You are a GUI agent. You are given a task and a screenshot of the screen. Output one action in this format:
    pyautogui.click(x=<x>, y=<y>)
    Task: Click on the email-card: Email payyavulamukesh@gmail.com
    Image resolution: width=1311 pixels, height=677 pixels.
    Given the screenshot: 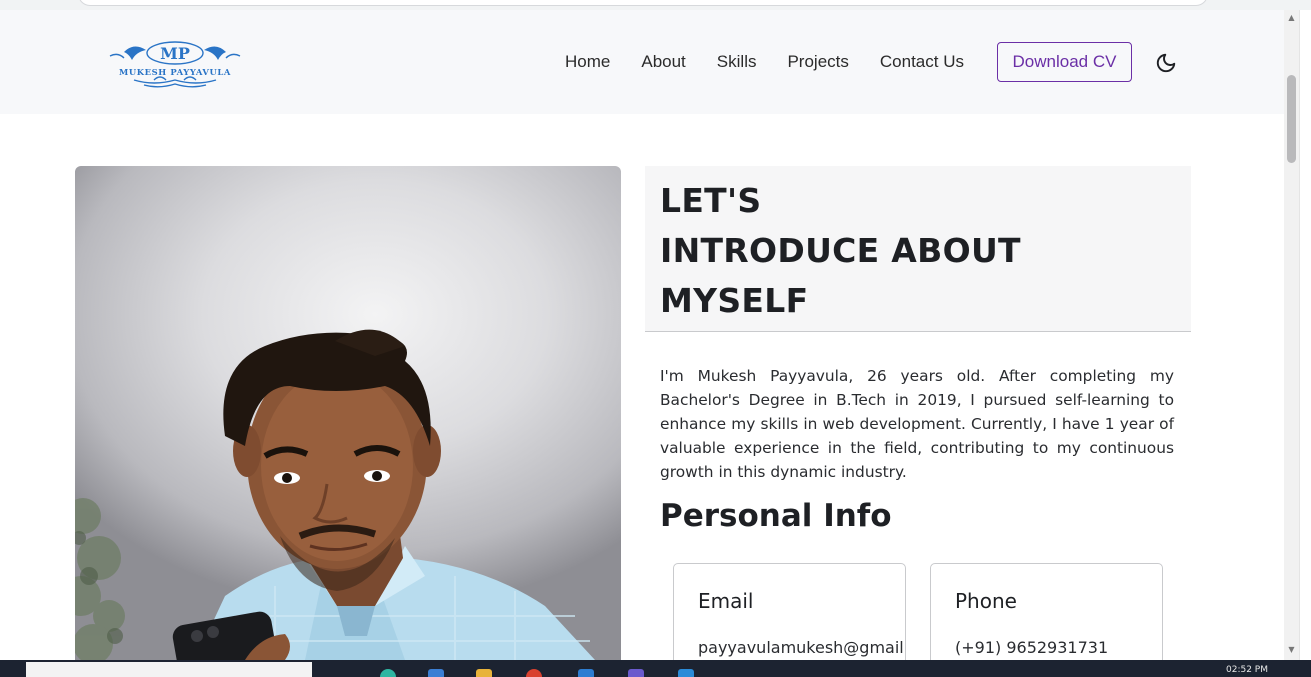 What is the action you would take?
    pyautogui.click(x=789, y=618)
    